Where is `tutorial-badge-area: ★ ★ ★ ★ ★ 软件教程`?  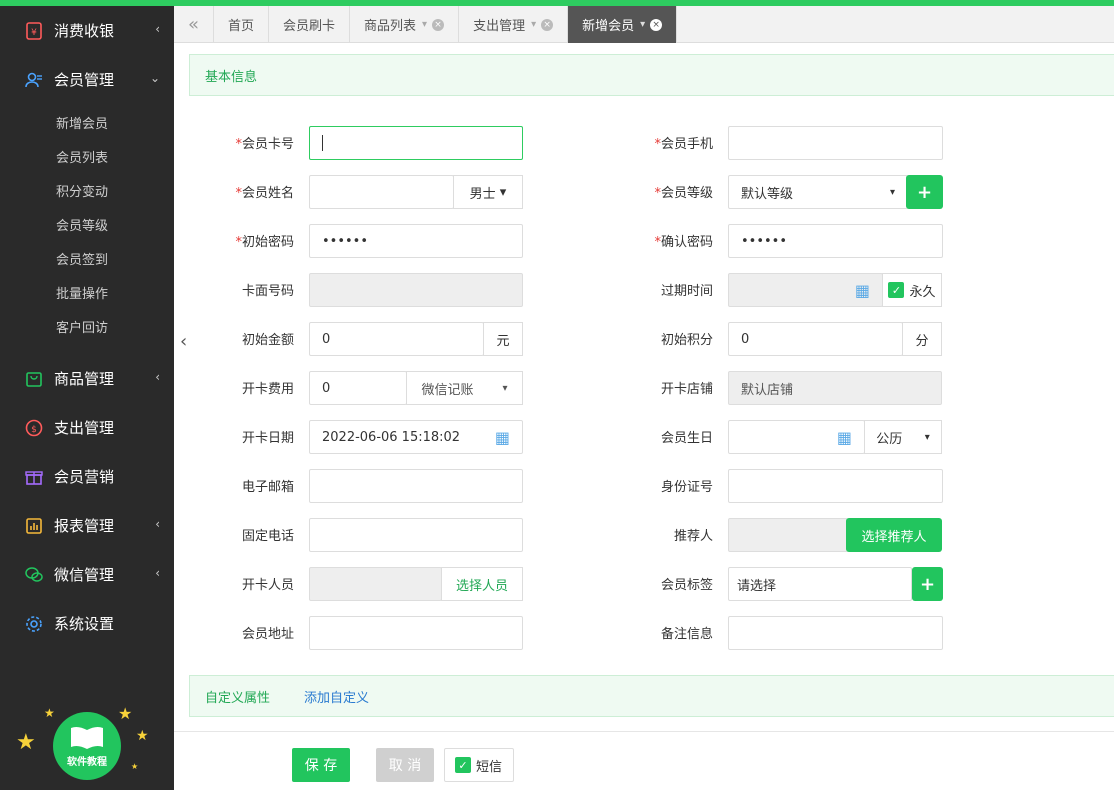
tutorial-badge-area: ★ ★ ★ ★ ★ 软件教程 is located at coordinates (91, 745).